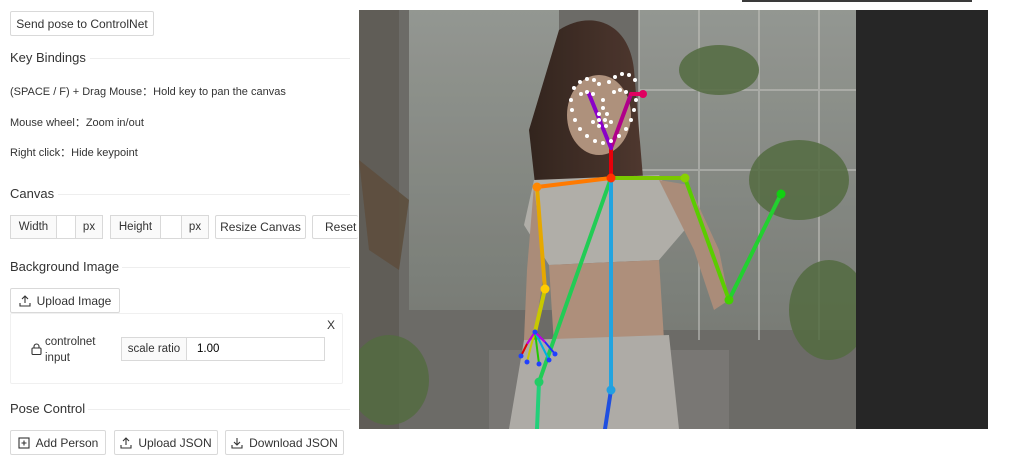  I want to click on canvas-dark-area, so click(922, 219).